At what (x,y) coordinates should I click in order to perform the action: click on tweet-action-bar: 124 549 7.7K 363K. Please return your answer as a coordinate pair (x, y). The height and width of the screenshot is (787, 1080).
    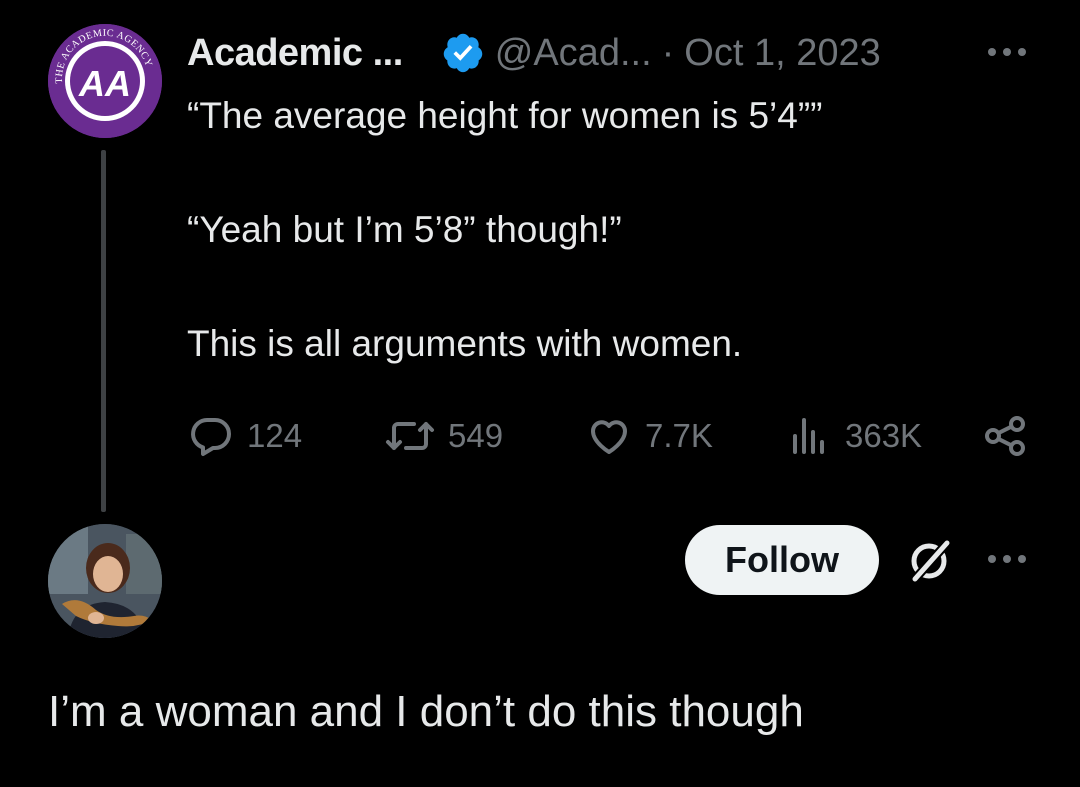
    Looking at the image, I should click on (612, 436).